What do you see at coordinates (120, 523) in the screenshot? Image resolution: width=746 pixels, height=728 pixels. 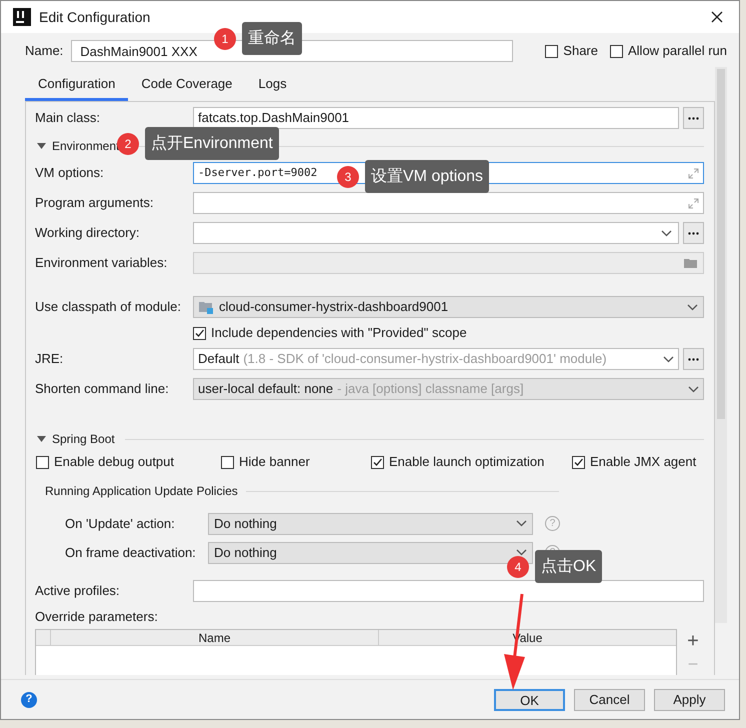 I see `field-label: On 'Update' action:` at bounding box center [120, 523].